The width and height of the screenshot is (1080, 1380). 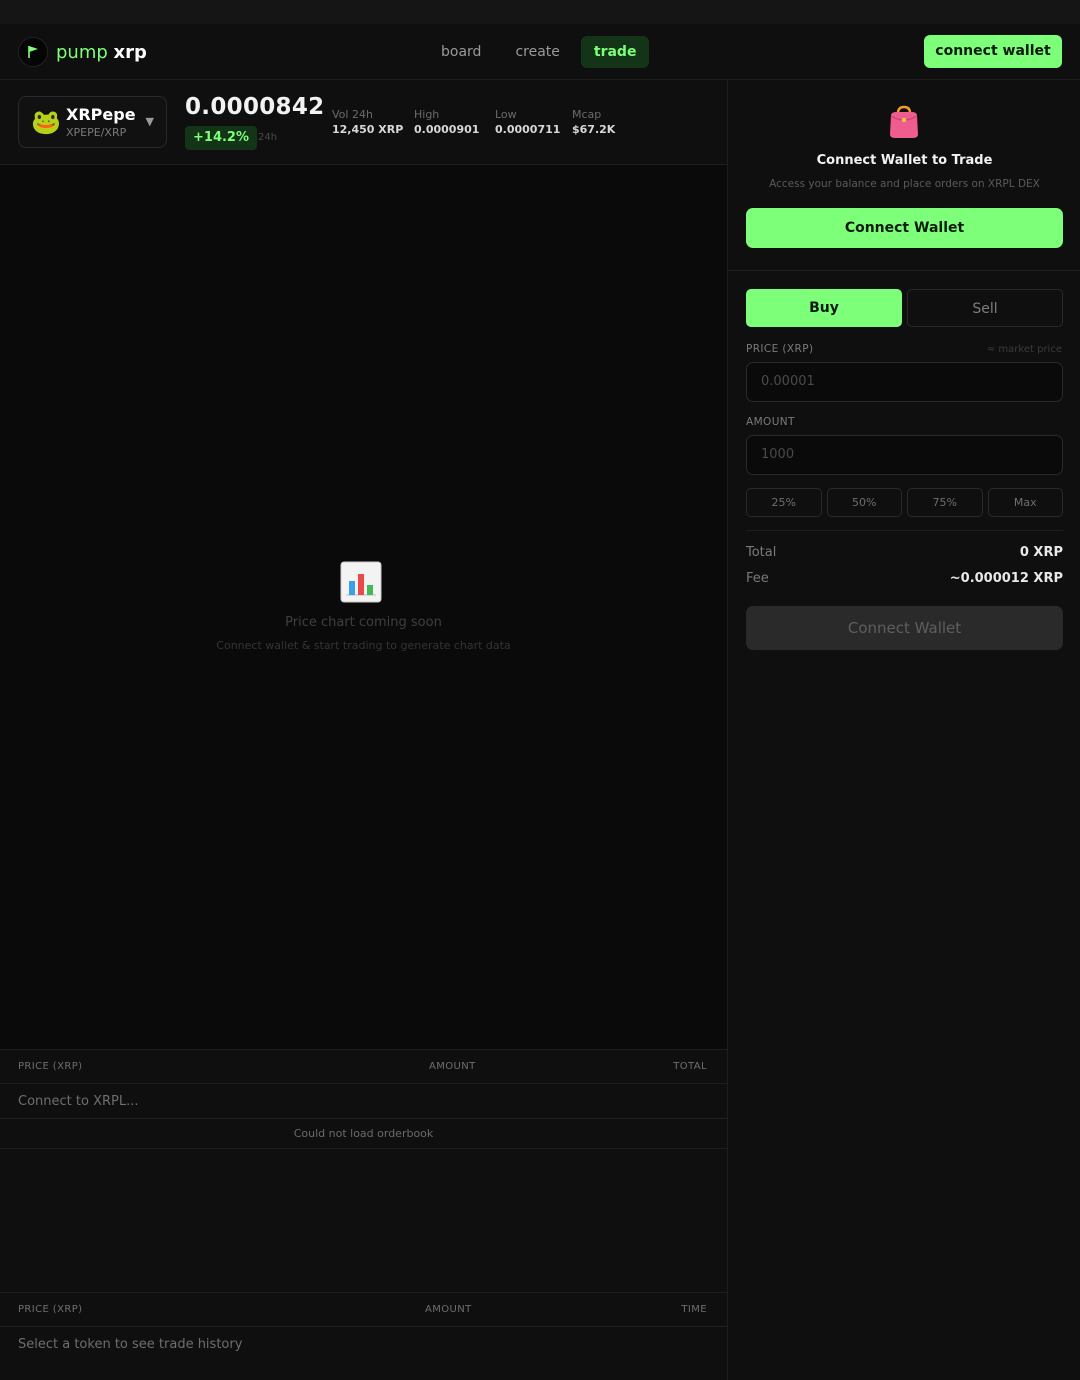 I want to click on order-side-tabs: Buy Sell, so click(x=904, y=308).